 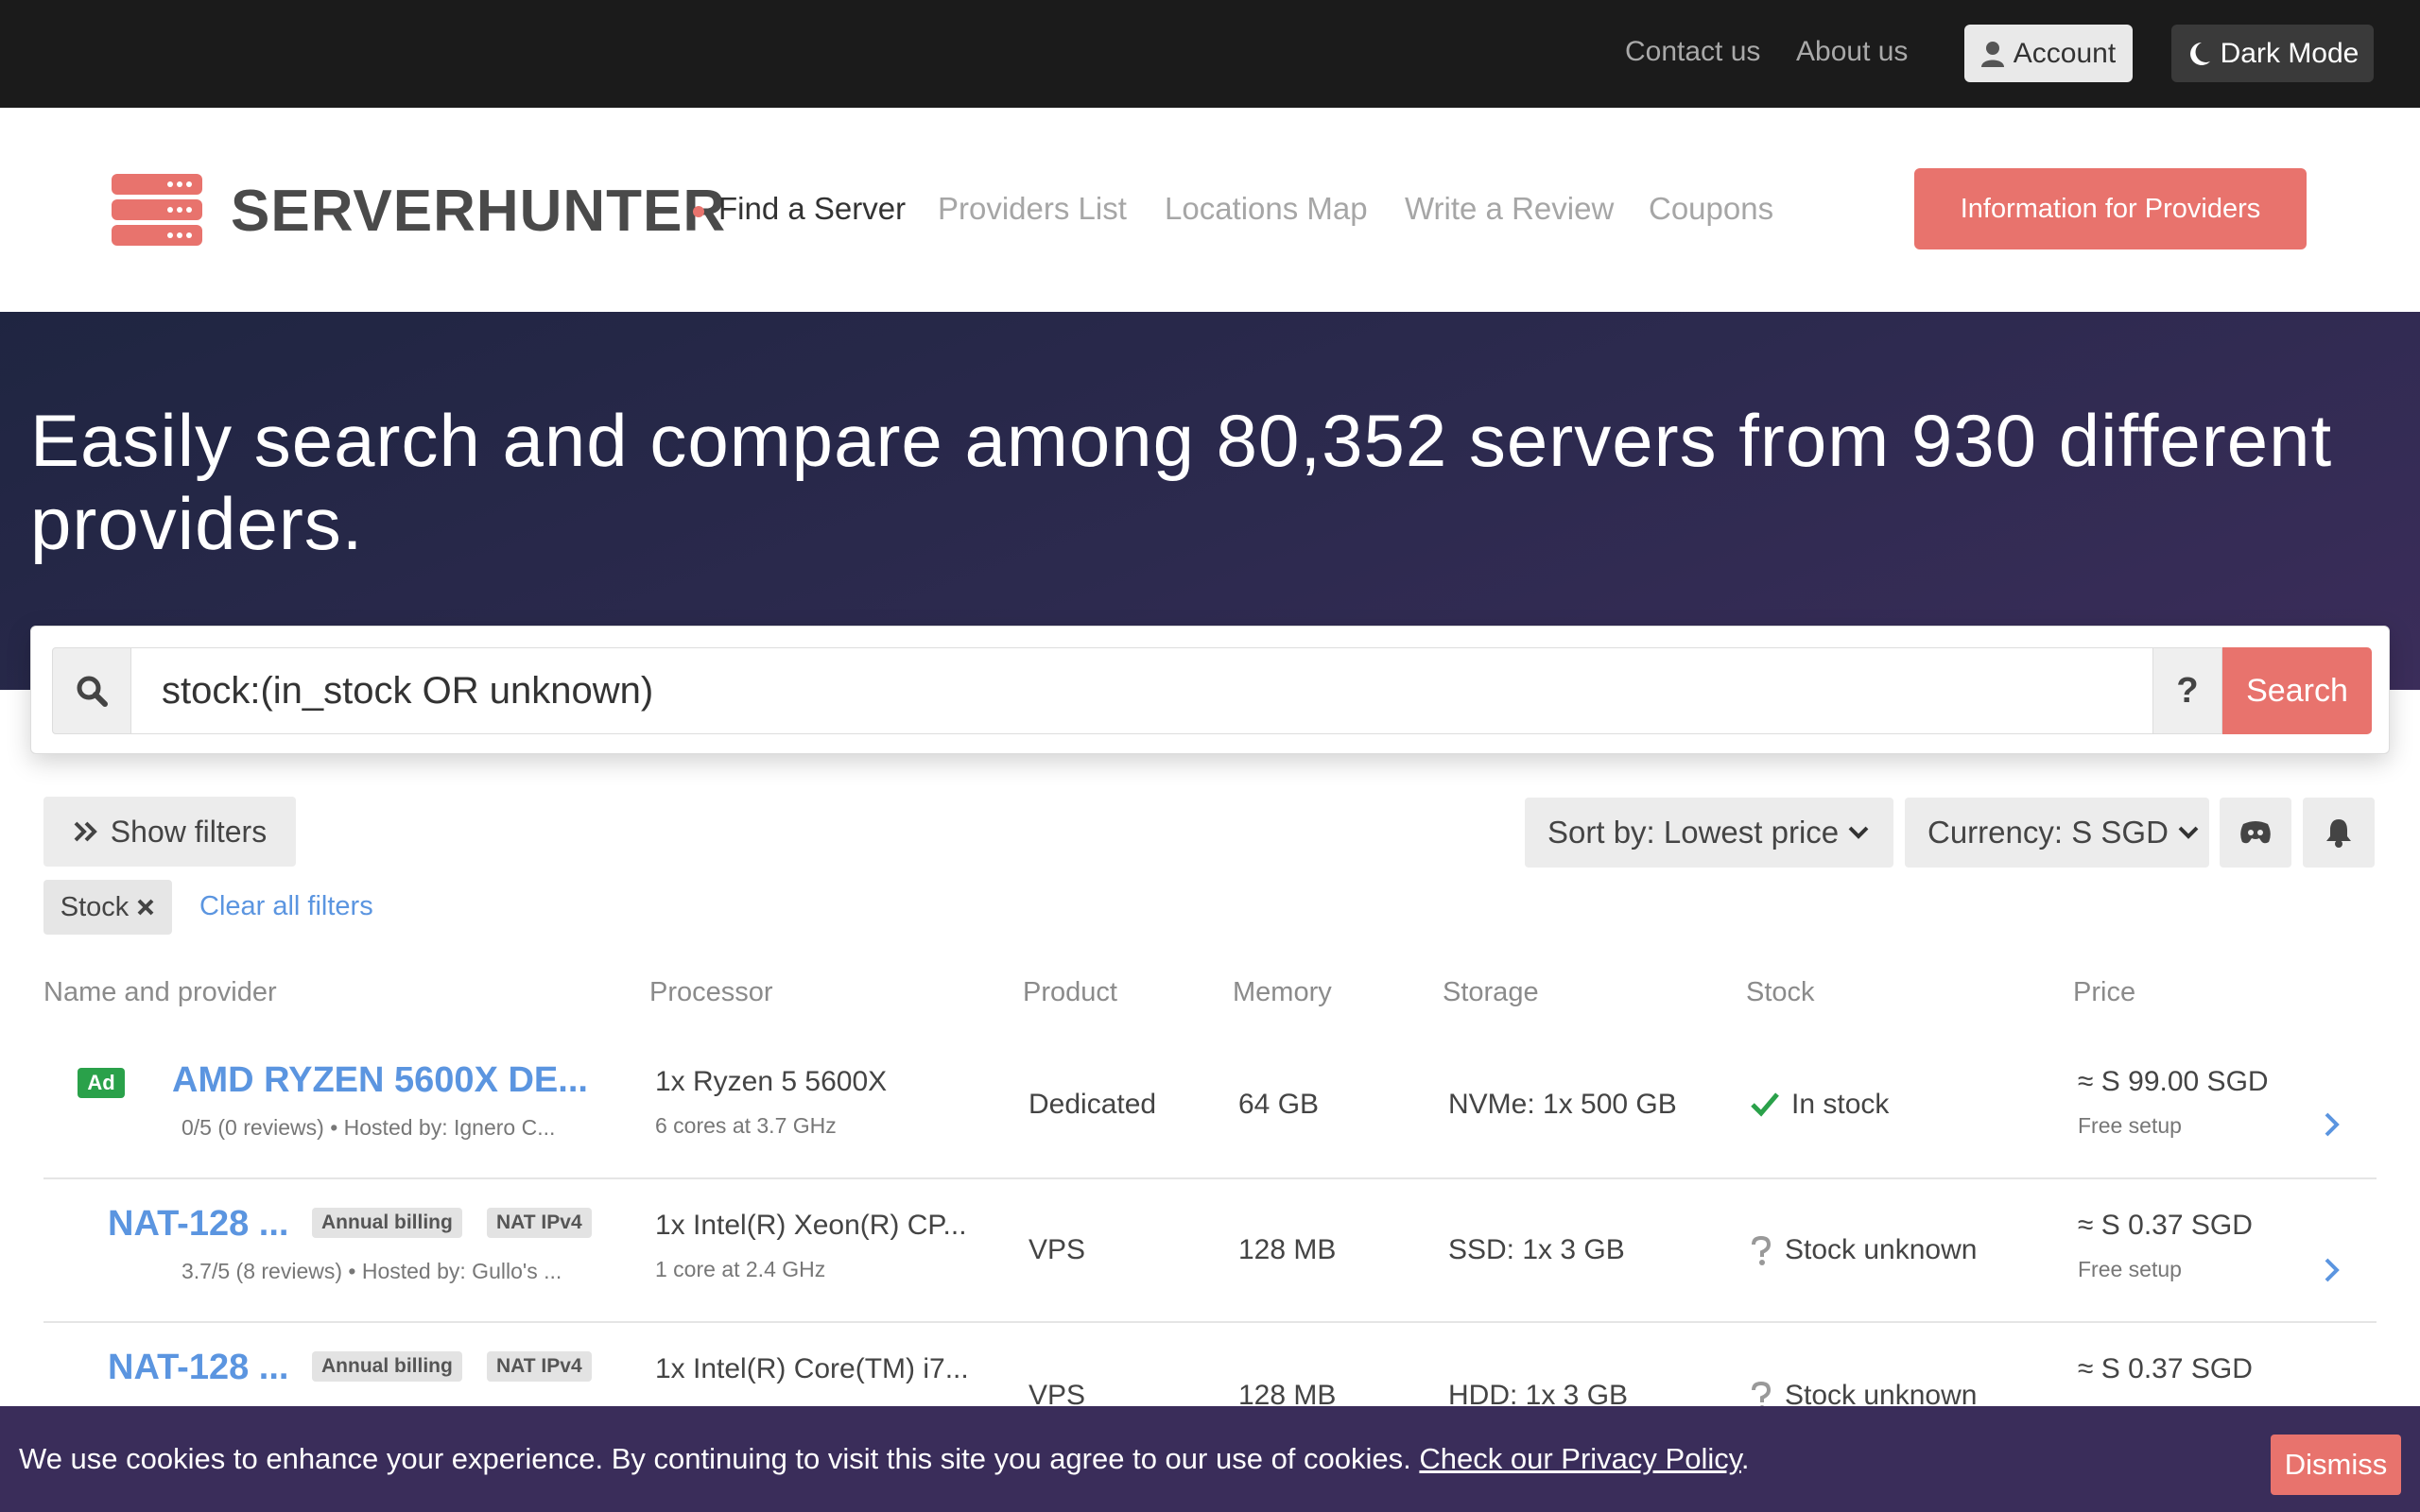 What do you see at coordinates (2199, 53) in the screenshot?
I see `moon-icon` at bounding box center [2199, 53].